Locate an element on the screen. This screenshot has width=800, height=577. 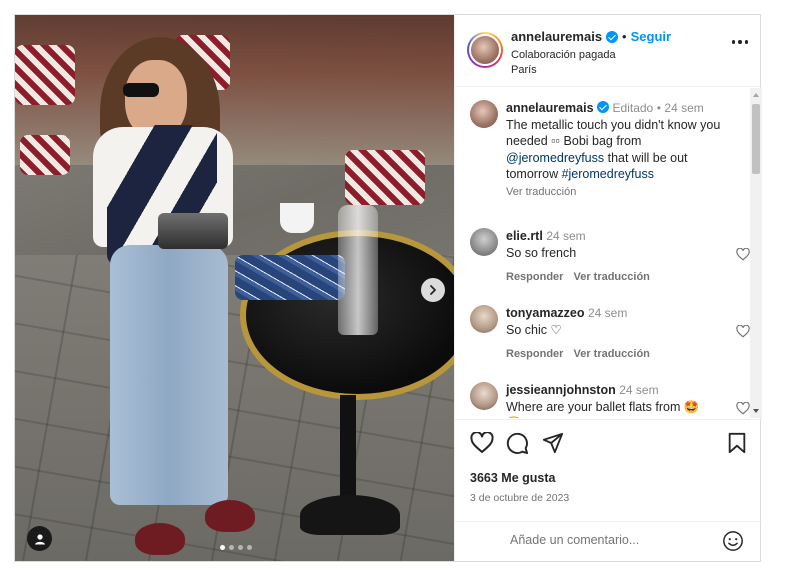
carousel-indicator is located at coordinates (236, 547).